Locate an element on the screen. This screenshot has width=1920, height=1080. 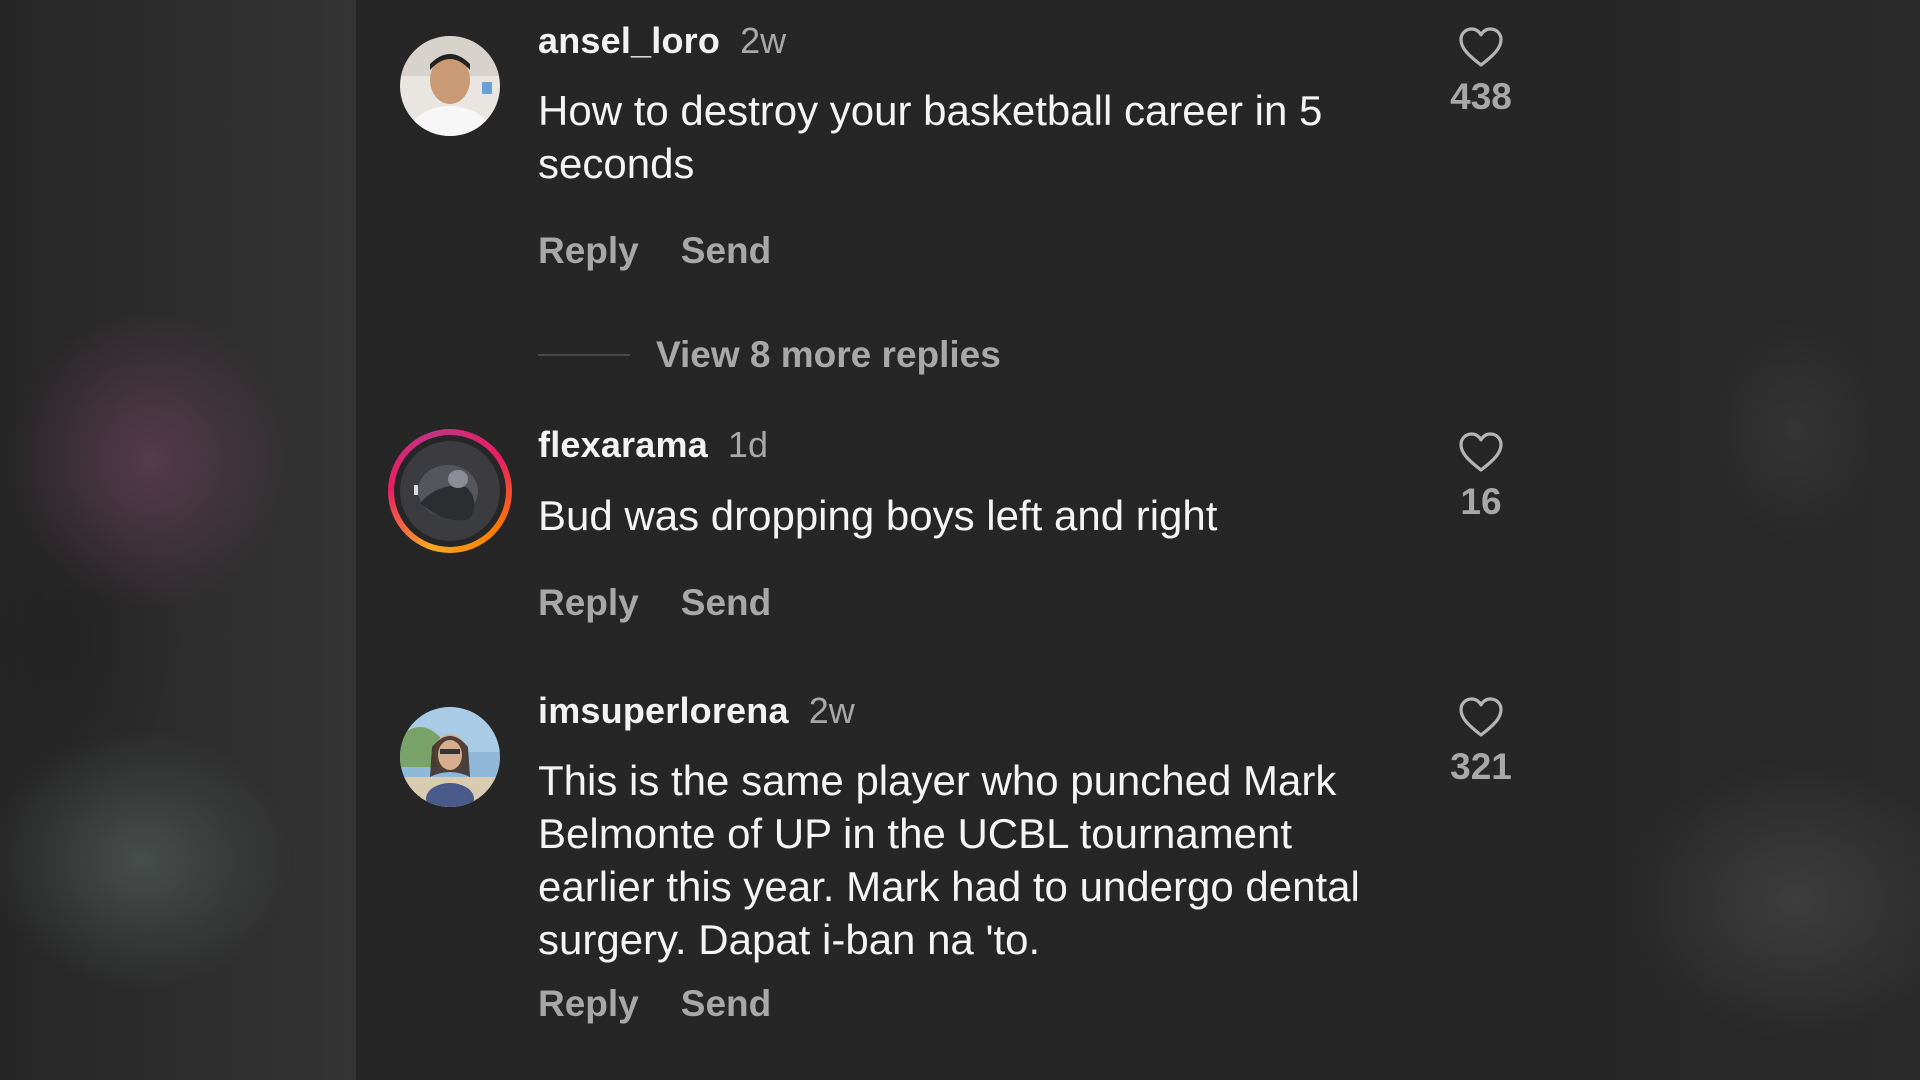
like-count: 16 is located at coordinates (1481, 501).